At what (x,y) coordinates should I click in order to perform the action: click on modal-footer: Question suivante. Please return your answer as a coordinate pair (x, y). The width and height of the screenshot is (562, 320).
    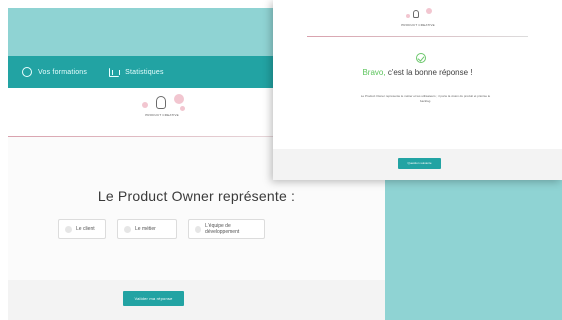
    Looking at the image, I should click on (417, 164).